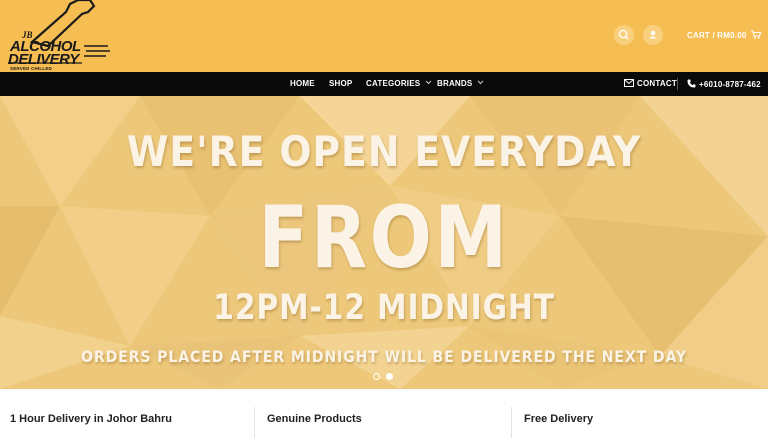 This screenshot has width=768, height=438. I want to click on hero-from-text: FROM, so click(384, 238).